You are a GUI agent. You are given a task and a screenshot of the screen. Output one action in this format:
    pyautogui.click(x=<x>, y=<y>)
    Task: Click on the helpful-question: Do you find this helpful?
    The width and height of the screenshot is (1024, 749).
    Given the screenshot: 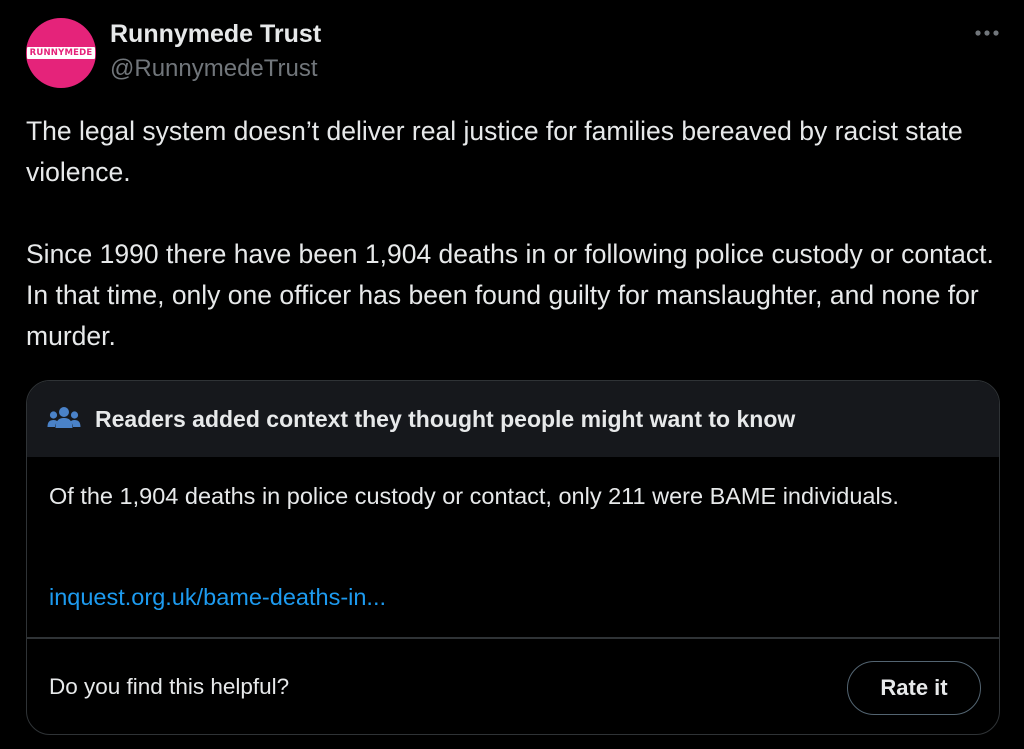 What is the action you would take?
    pyautogui.click(x=169, y=686)
    